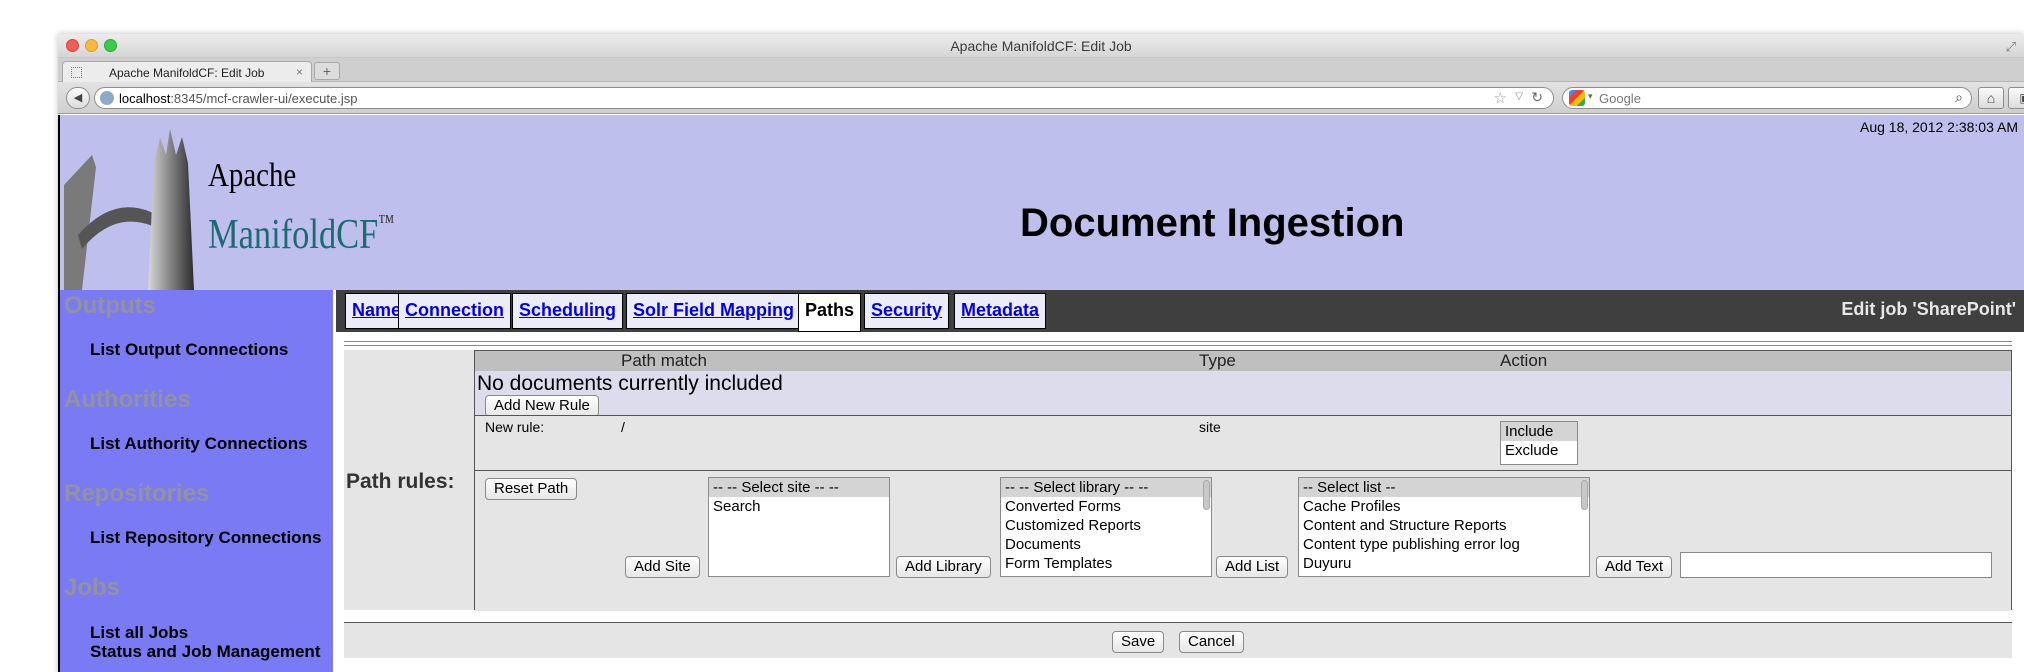  I want to click on column-header-path-match: Path match, so click(664, 360).